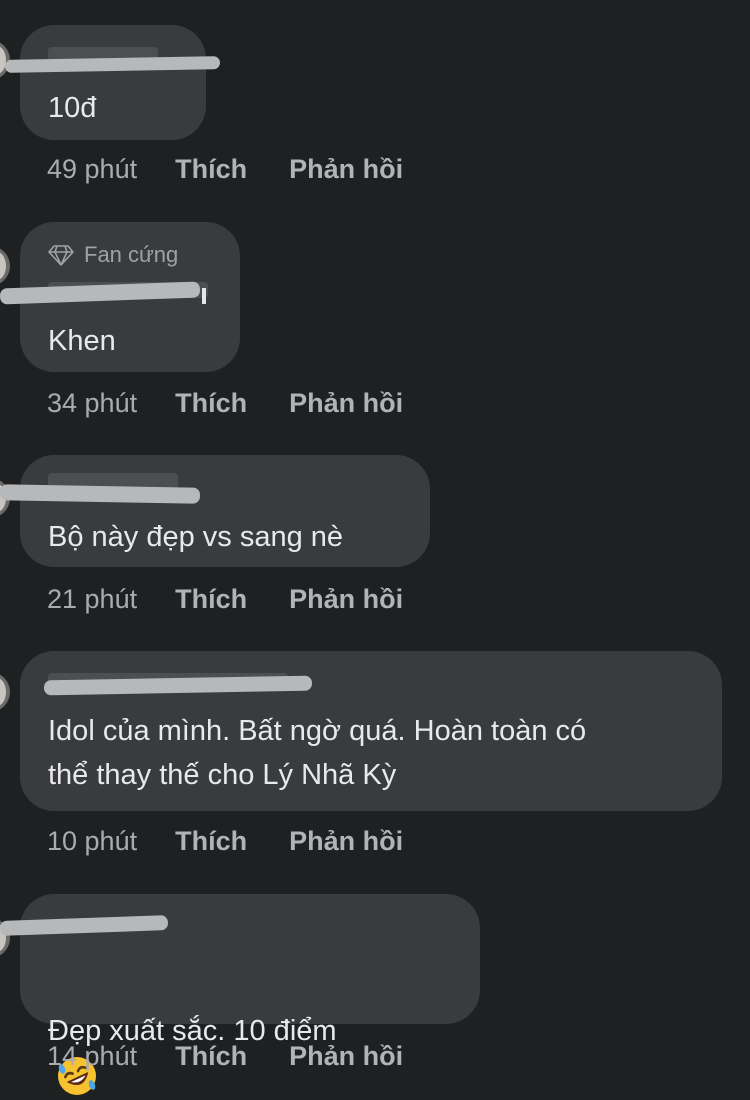  What do you see at coordinates (92, 598) in the screenshot?
I see `comment-time: 21 phút` at bounding box center [92, 598].